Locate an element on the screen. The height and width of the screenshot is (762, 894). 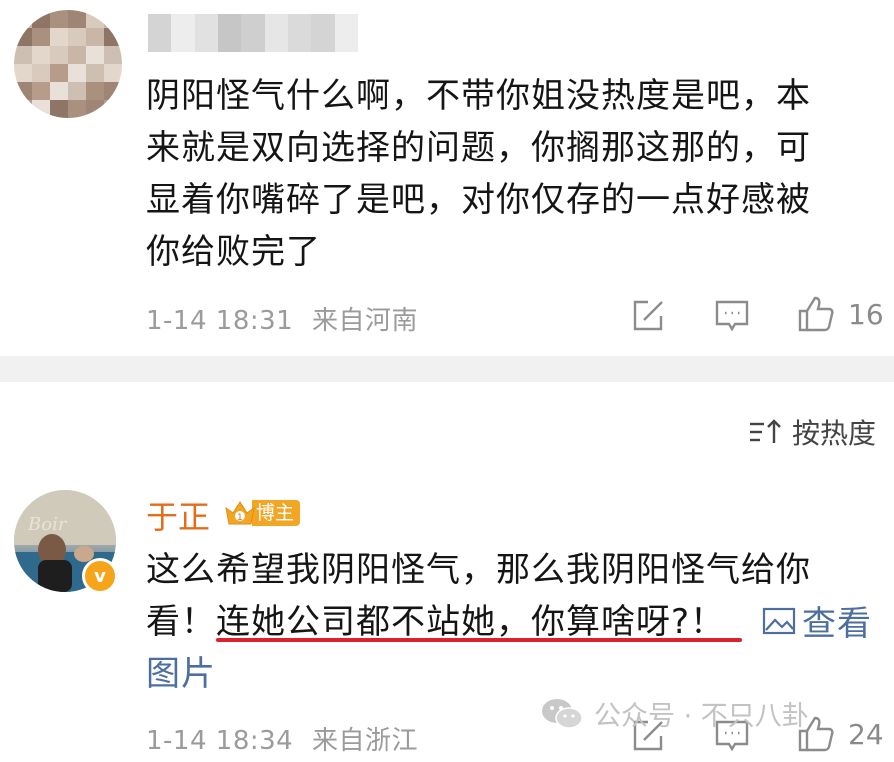
view-image-label-cont: 图片 is located at coordinates (181, 674).